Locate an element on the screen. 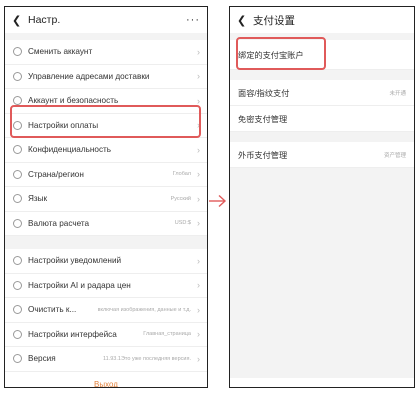 This screenshot has width=420, height=394. row-label: Конфиденциальность is located at coordinates (70, 150).